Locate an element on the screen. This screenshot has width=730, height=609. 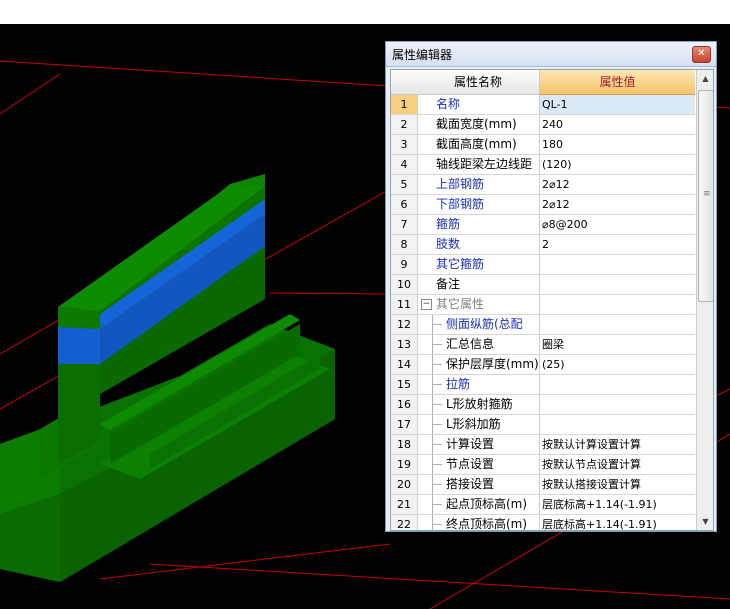
property-row: 13 汇总信息 圈梁 is located at coordinates (543, 345).